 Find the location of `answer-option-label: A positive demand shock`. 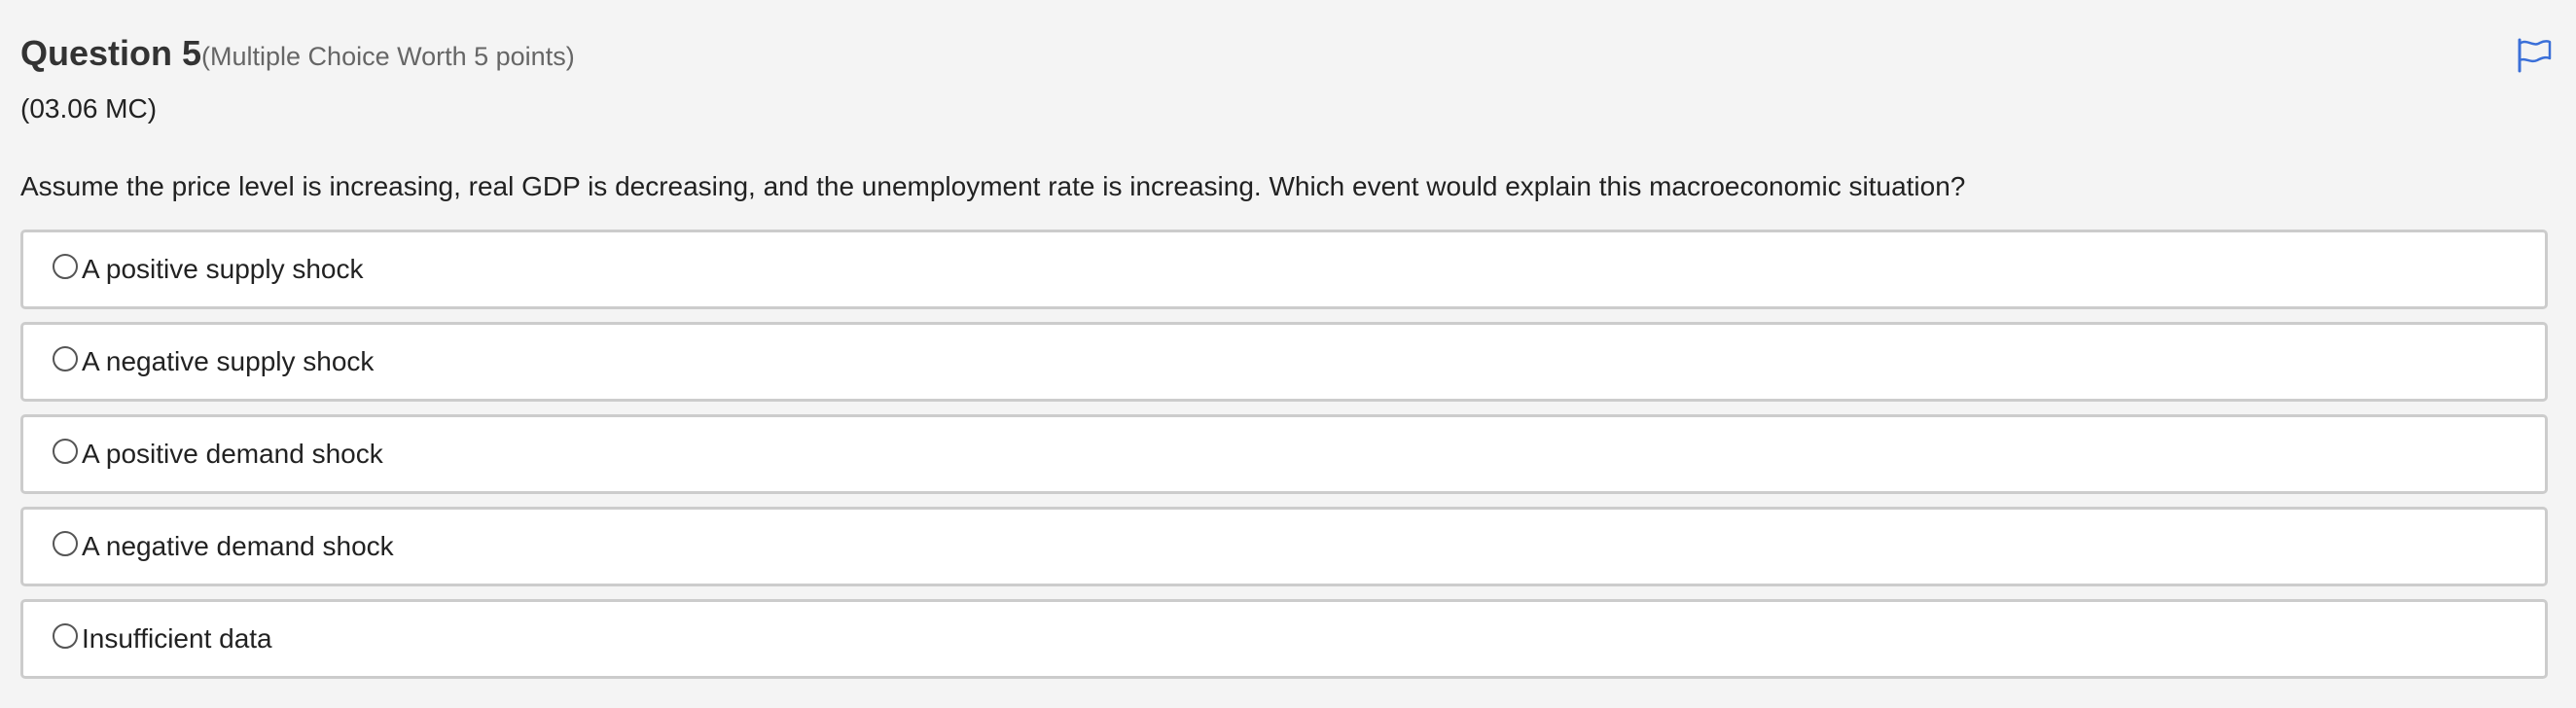

answer-option-label: A positive demand shock is located at coordinates (232, 454).